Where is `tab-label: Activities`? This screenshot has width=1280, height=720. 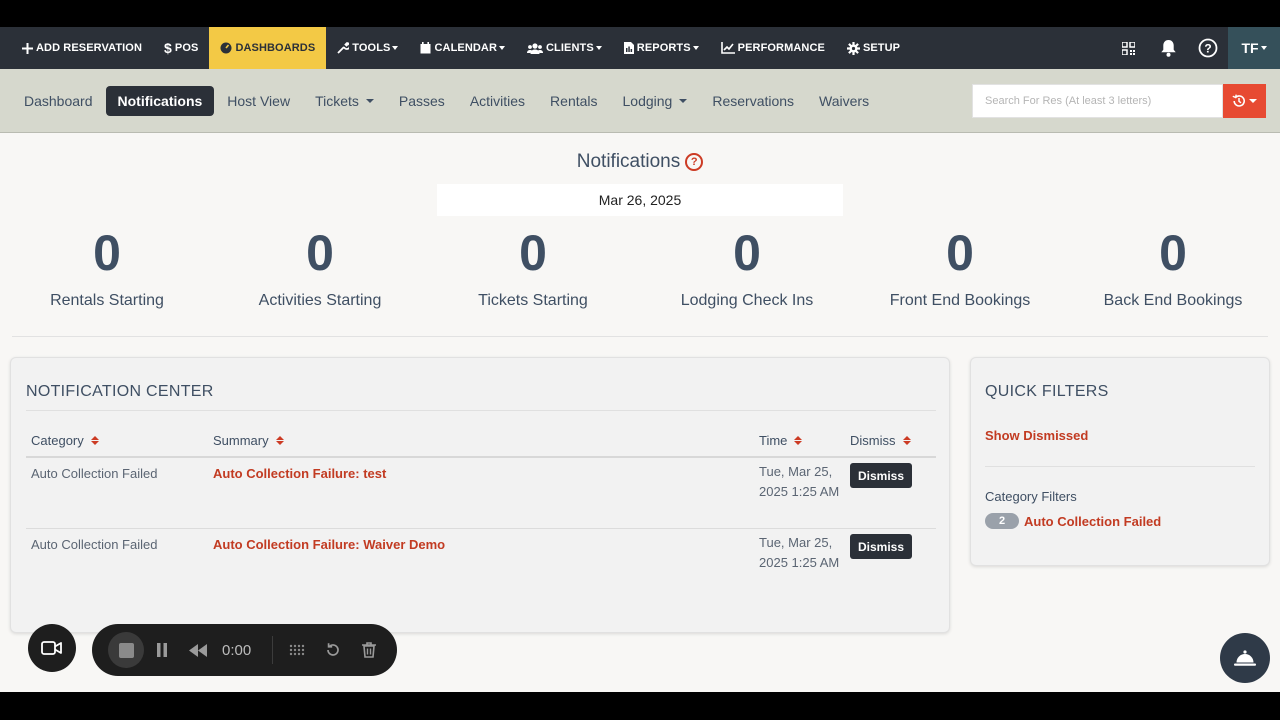
tab-label: Activities is located at coordinates (497, 101).